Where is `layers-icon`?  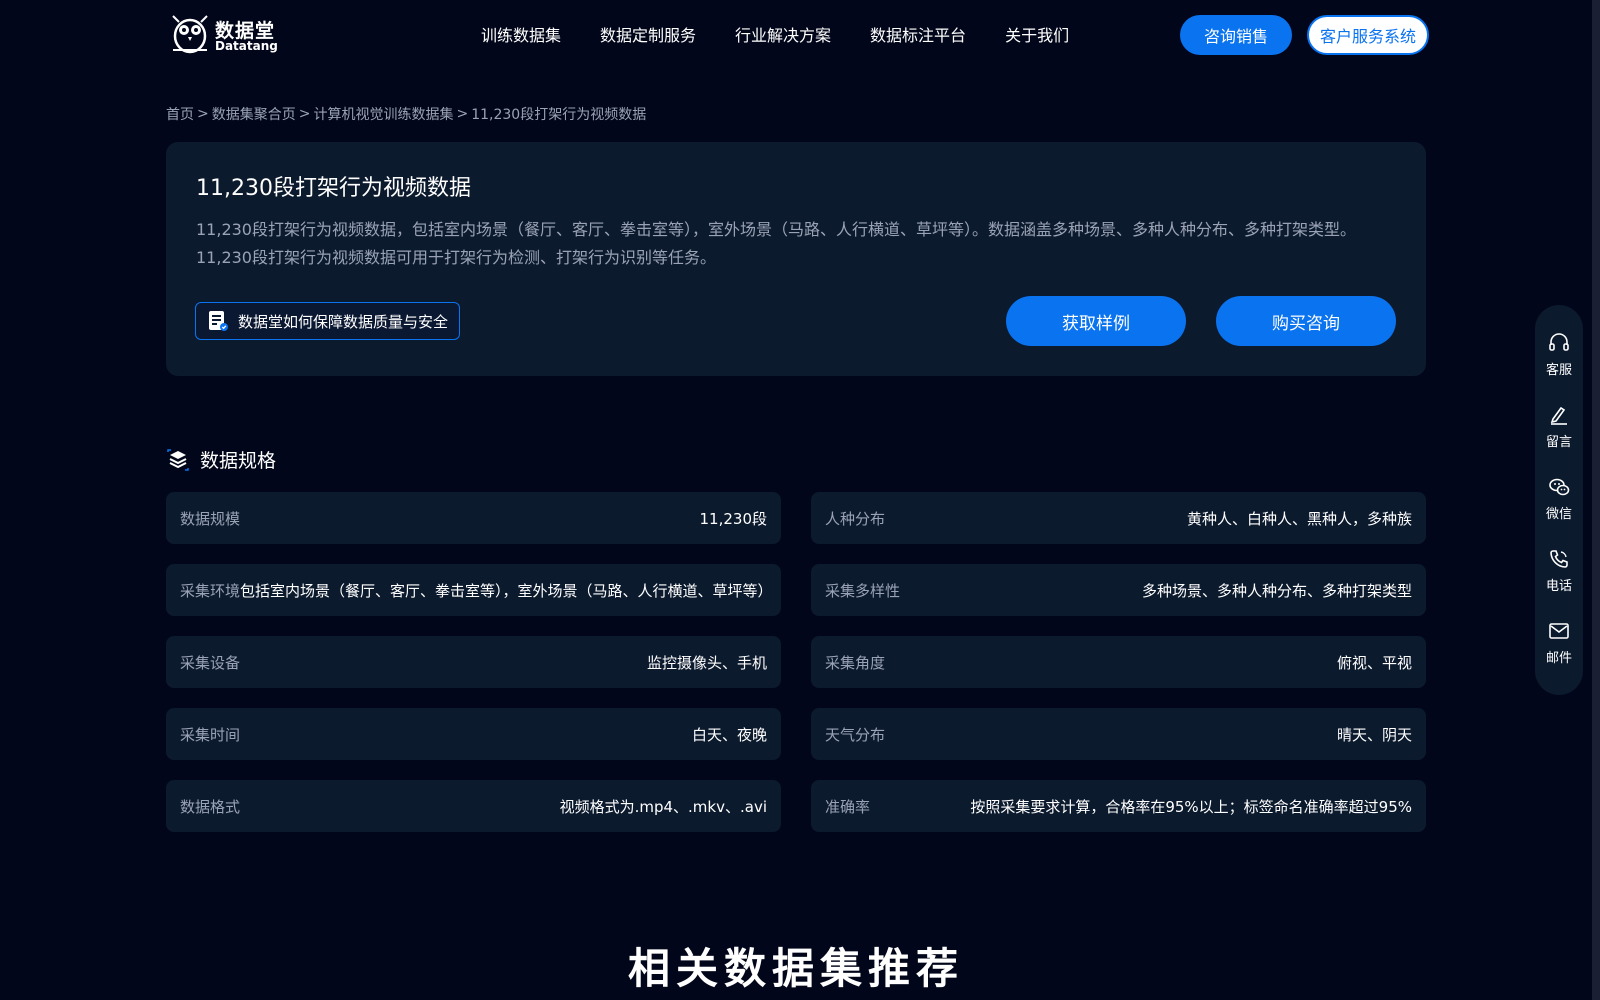 layers-icon is located at coordinates (178, 460).